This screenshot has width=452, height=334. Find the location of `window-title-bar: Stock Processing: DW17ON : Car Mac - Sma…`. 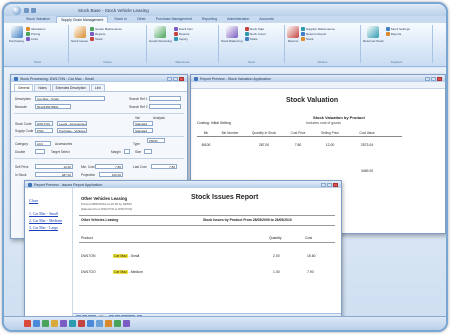

window-title-bar: Stock Processing: DW17ON : Car Mac - Sma… is located at coordinates (99, 78).